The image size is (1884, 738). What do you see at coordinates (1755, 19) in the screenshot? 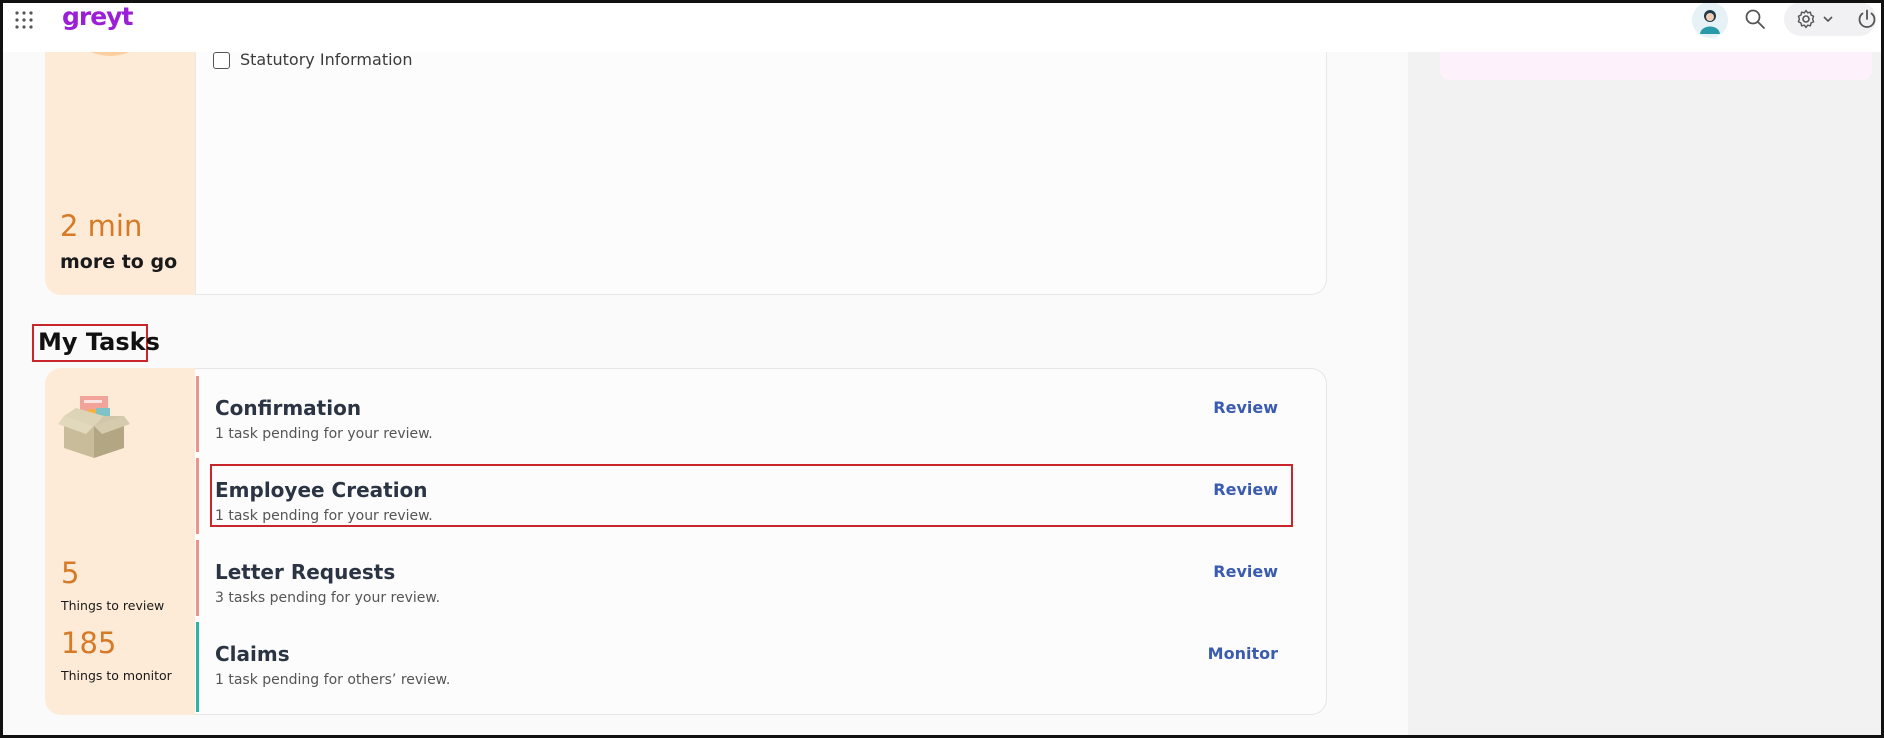
I see `search-icon` at bounding box center [1755, 19].